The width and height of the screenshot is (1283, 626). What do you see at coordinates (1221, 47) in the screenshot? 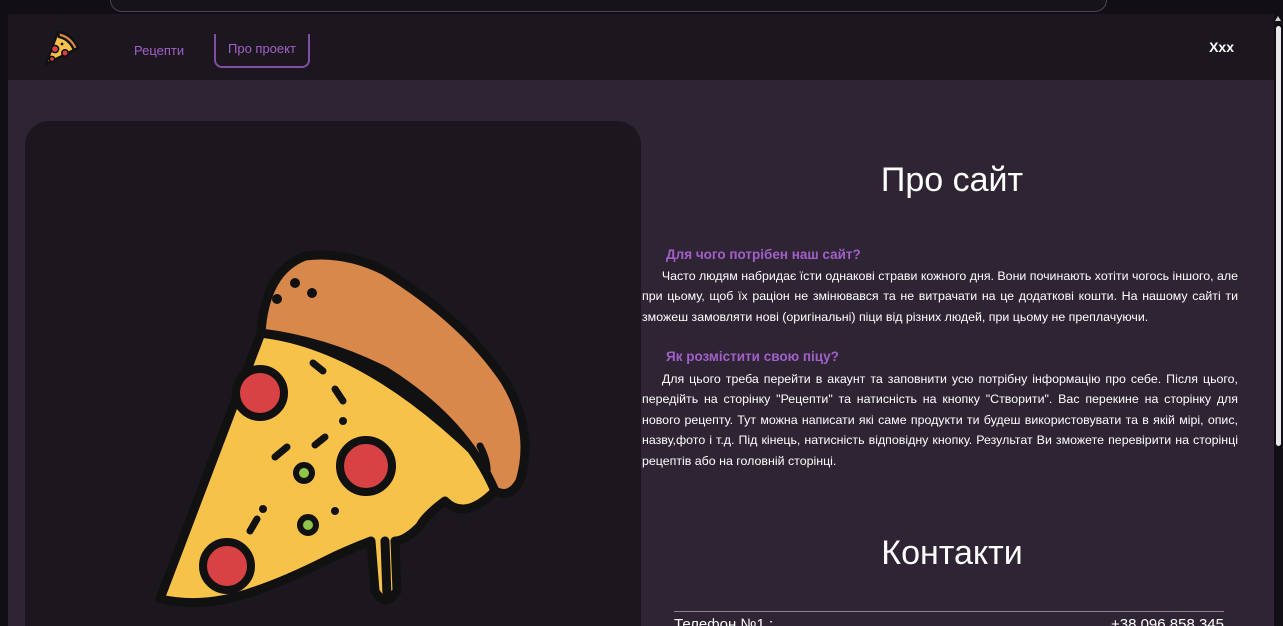
I see `user-name: Xxx` at bounding box center [1221, 47].